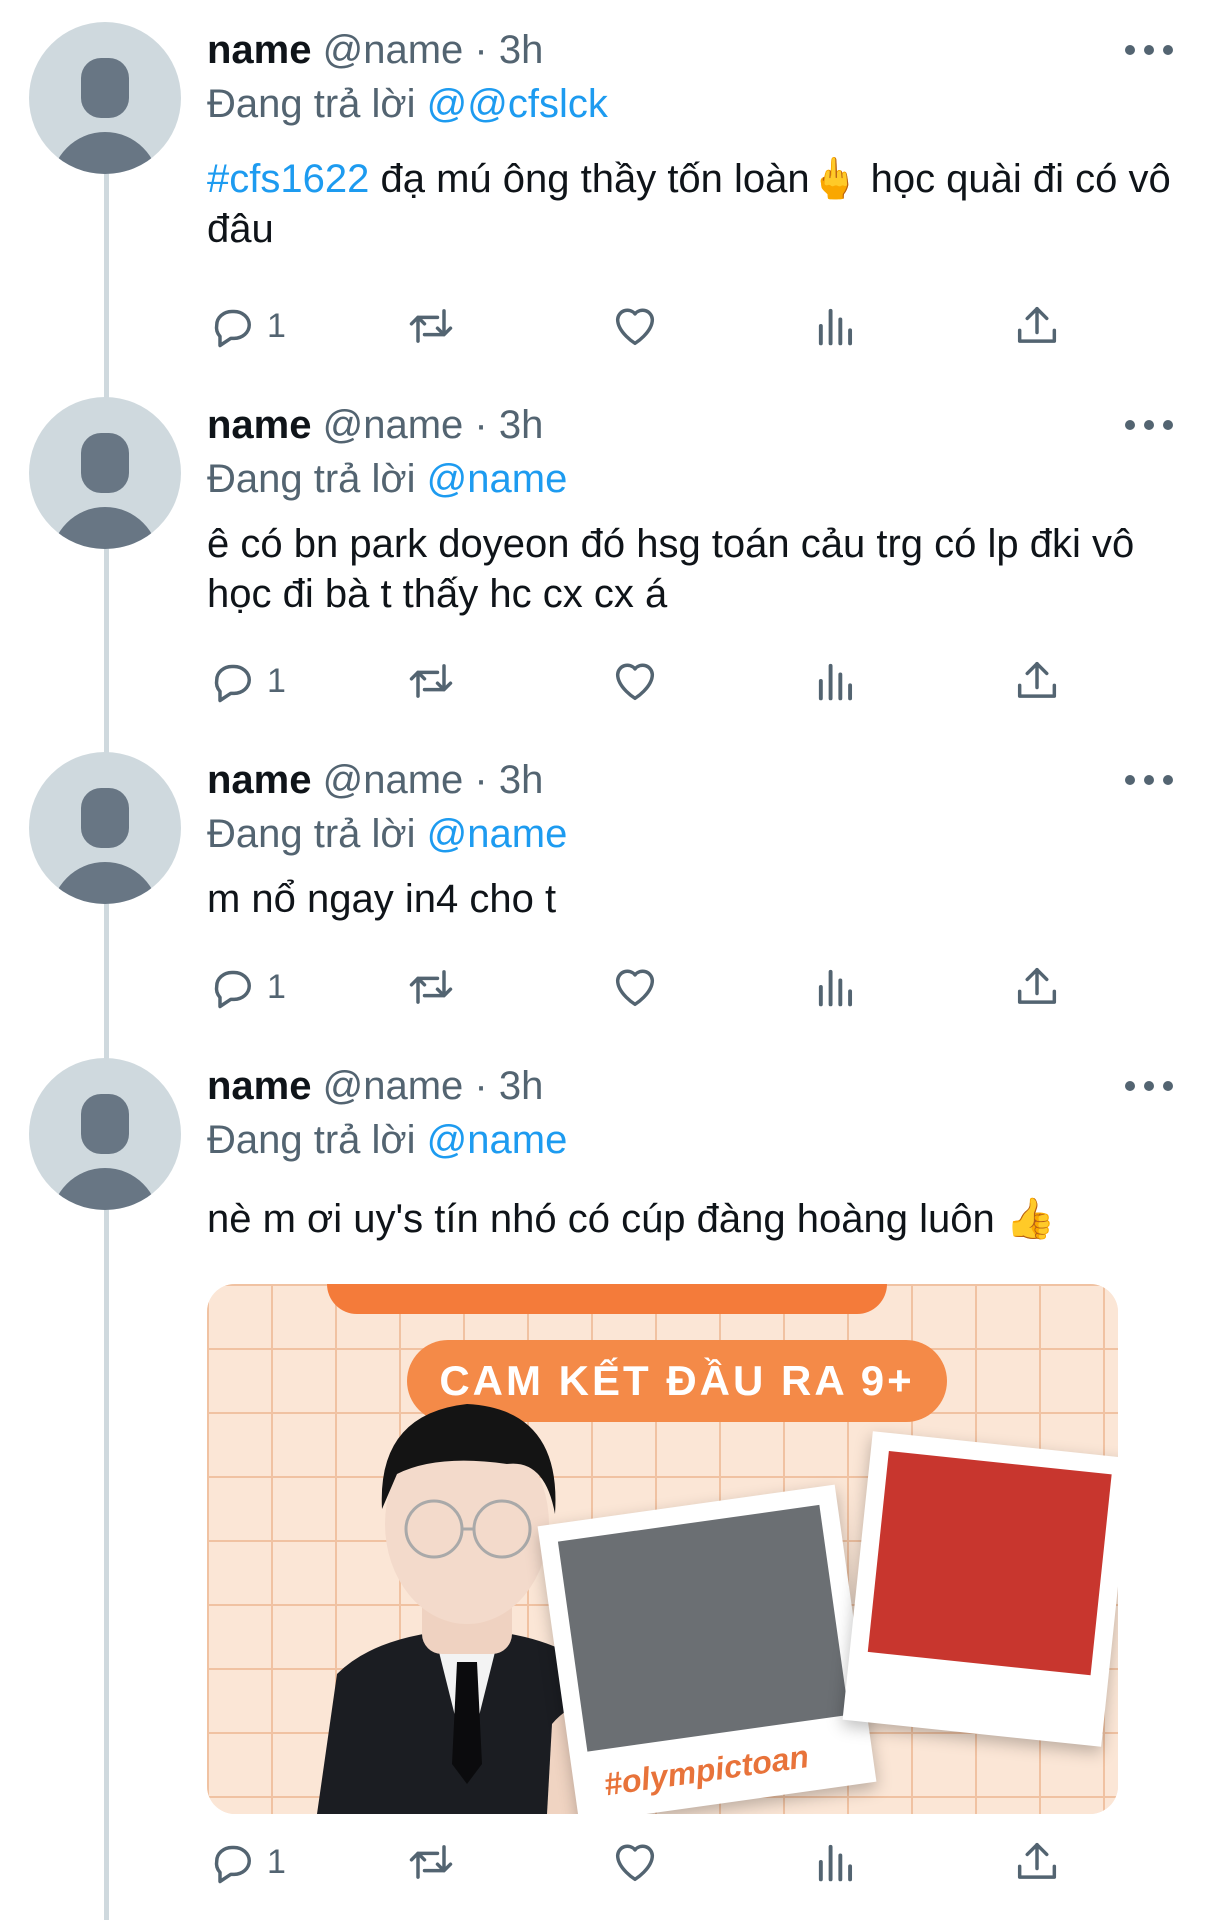 The height and width of the screenshot is (1920, 1217). Describe the element at coordinates (706, 1770) in the screenshot. I see `polaroid-caption: #olympictoan` at that location.